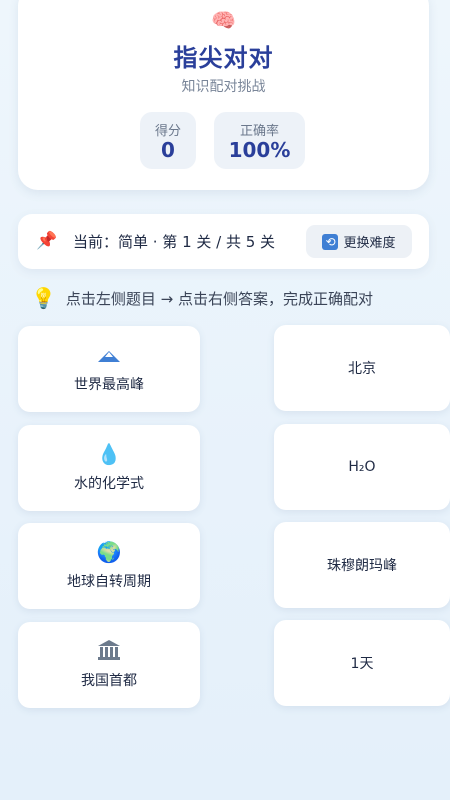 The image size is (450, 800). Describe the element at coordinates (219, 298) in the screenshot. I see `hint-text: 点击左侧题目 → 点击右侧答案，完成正确配对` at that location.